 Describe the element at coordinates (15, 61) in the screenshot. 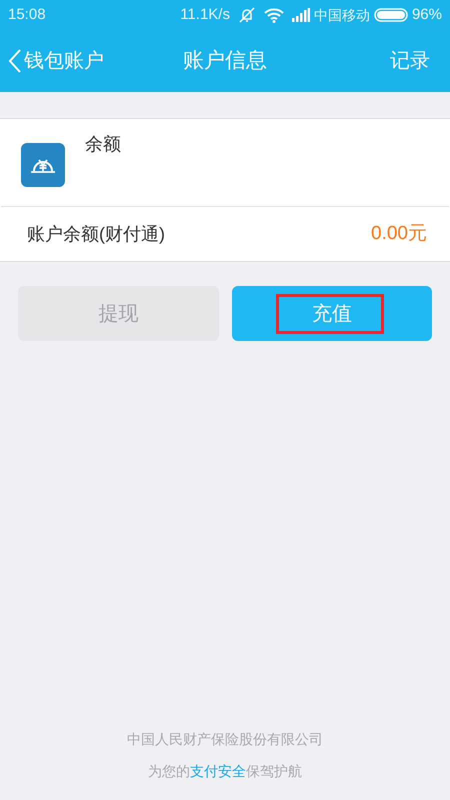

I see `back-icon` at that location.